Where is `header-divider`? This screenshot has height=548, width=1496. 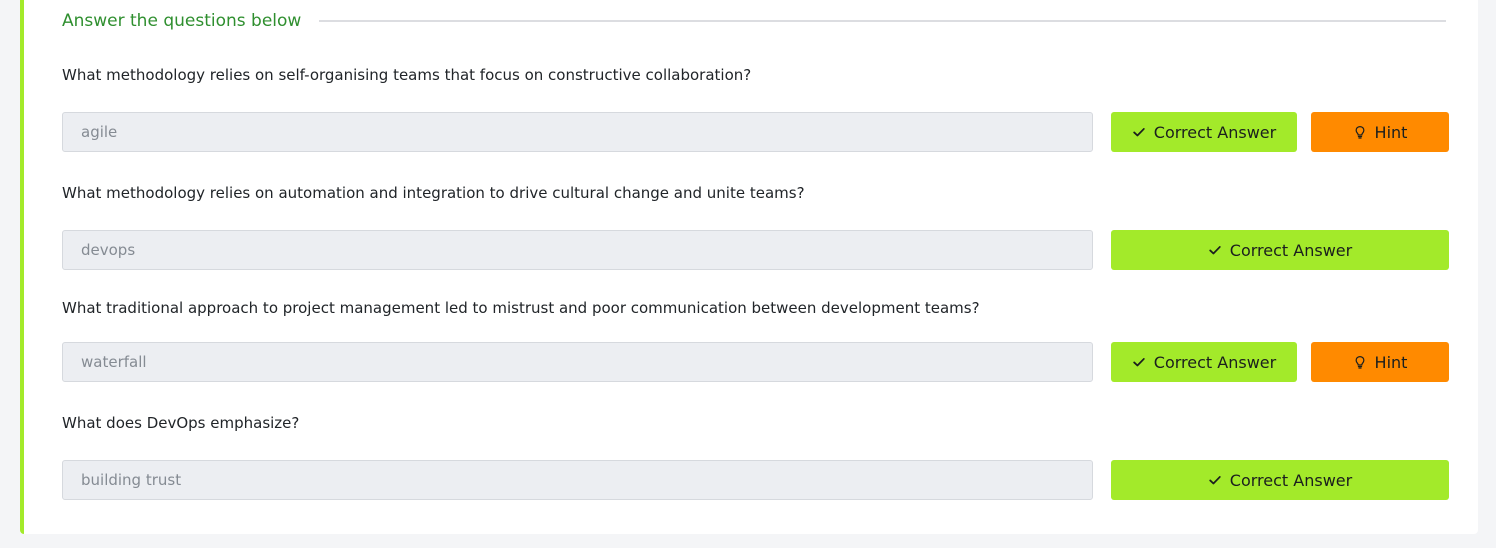 header-divider is located at coordinates (882, 21).